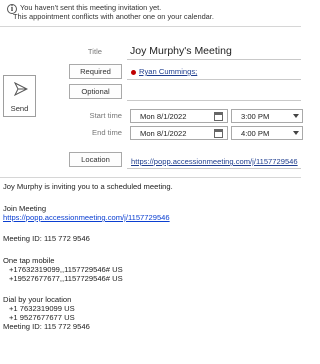 The image size is (320, 364). What do you see at coordinates (21, 89) in the screenshot?
I see `send-icon` at bounding box center [21, 89].